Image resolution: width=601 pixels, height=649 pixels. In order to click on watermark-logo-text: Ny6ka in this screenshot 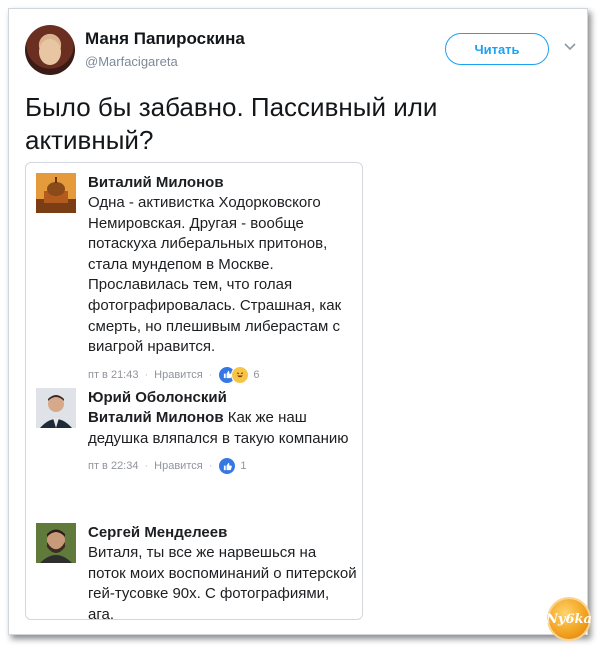, I will do `click(569, 619)`.